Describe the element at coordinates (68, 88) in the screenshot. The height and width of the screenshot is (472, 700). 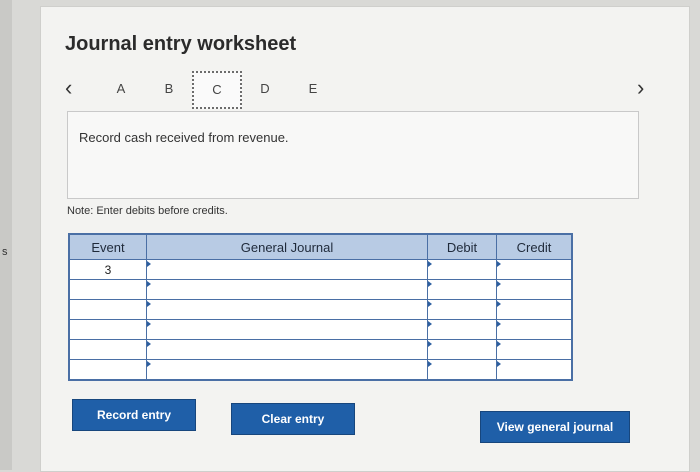
I see `chevron-left-icon: ‹` at that location.